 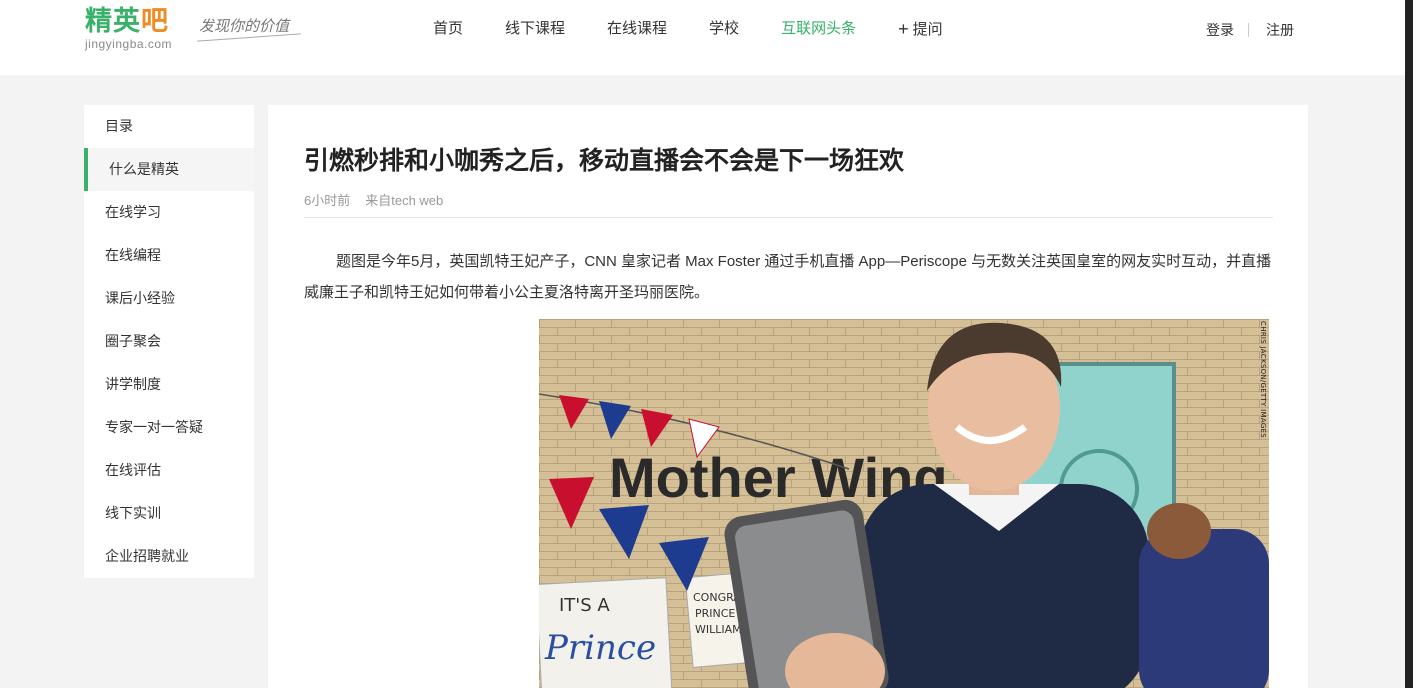 What do you see at coordinates (1409, 344) in the screenshot?
I see `window-scrollbar` at bounding box center [1409, 344].